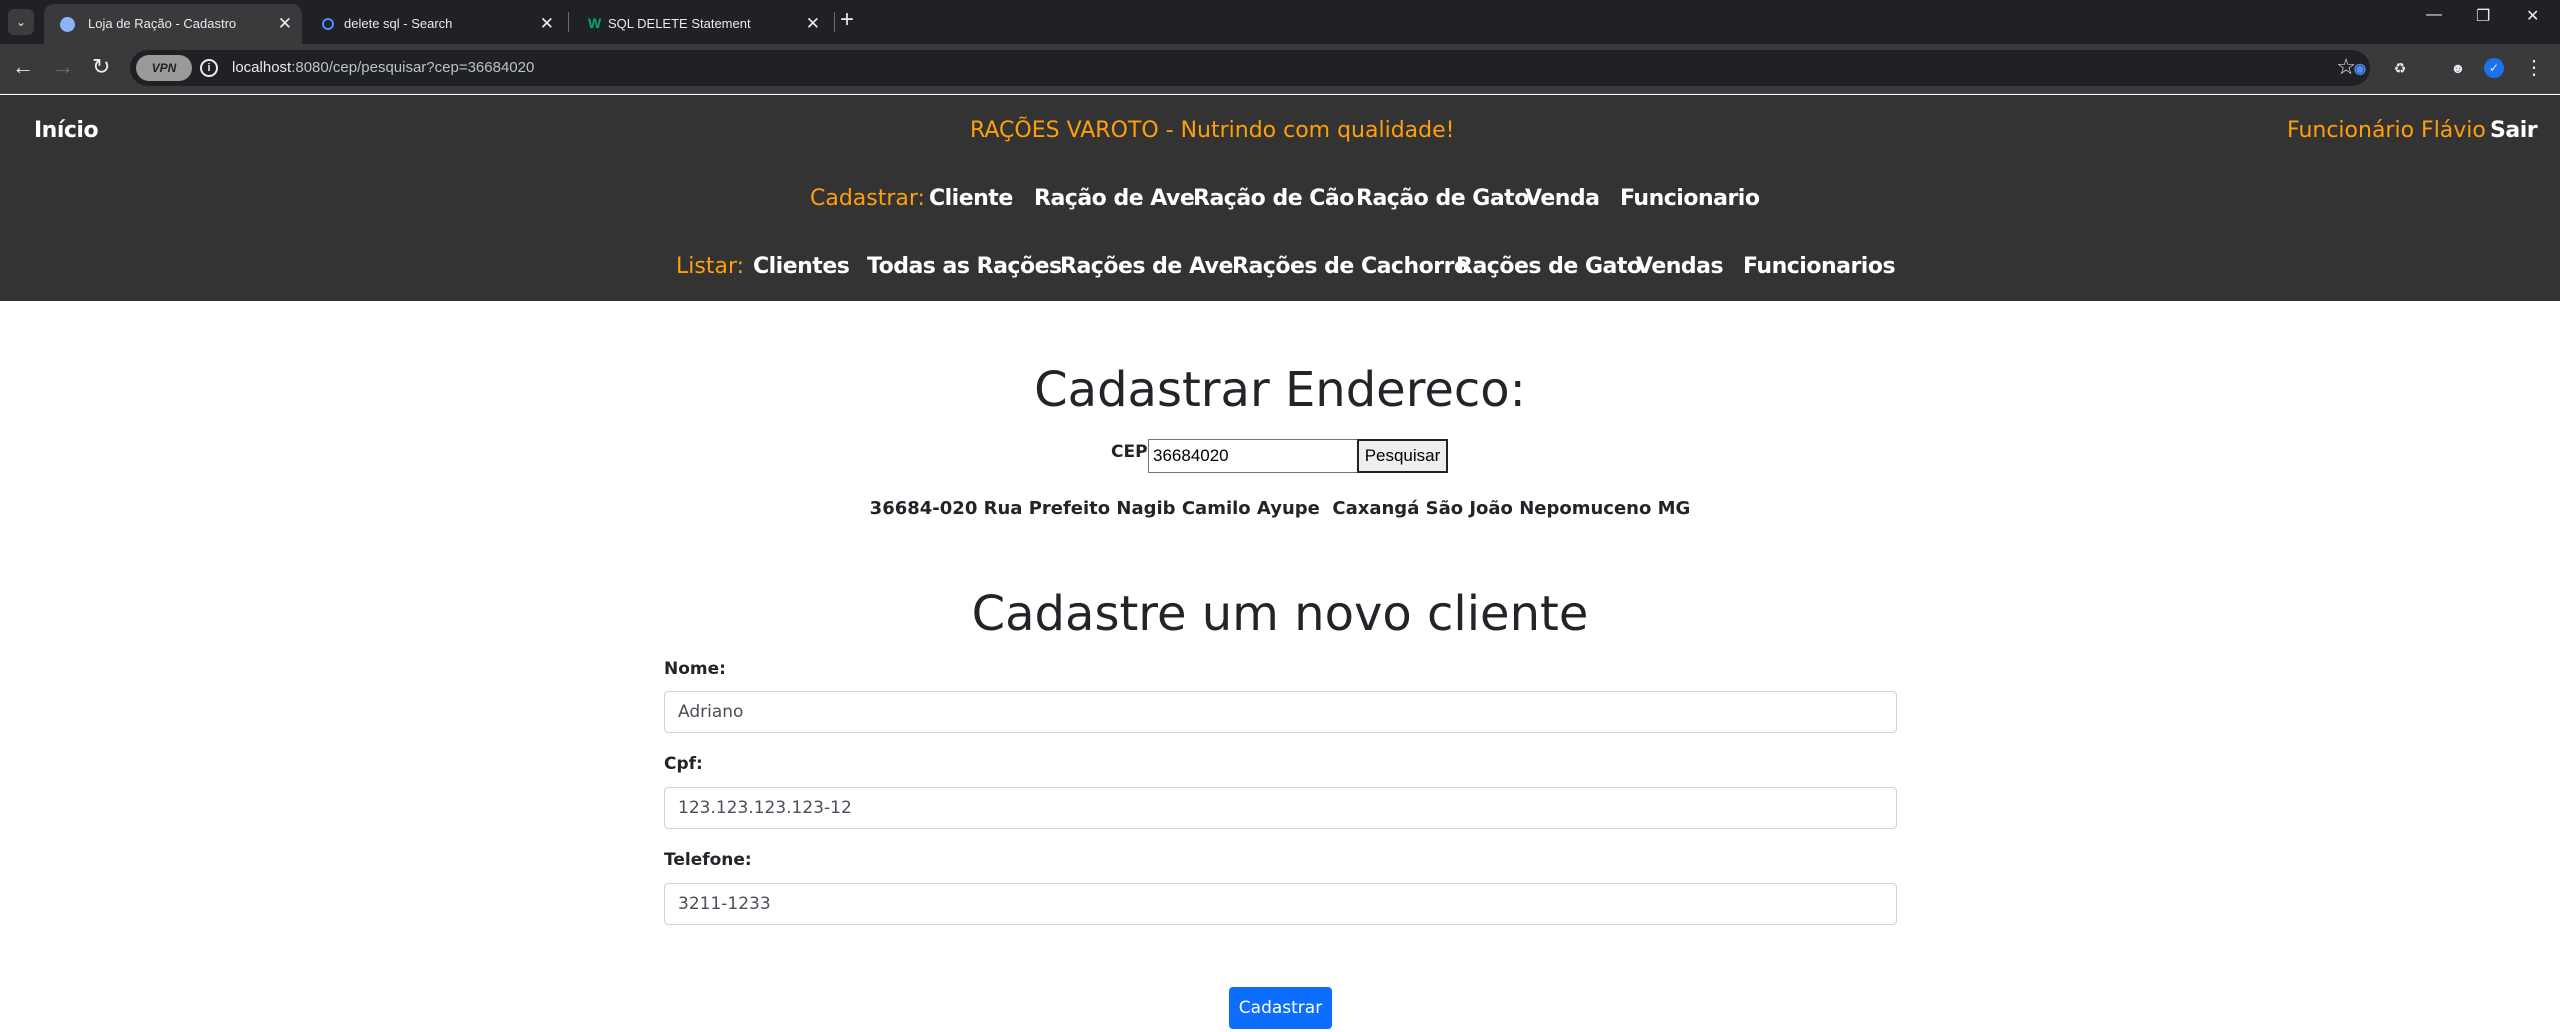 This screenshot has width=2560, height=1032. What do you see at coordinates (2360, 68) in the screenshot?
I see `password-manager-icon: ◉` at bounding box center [2360, 68].